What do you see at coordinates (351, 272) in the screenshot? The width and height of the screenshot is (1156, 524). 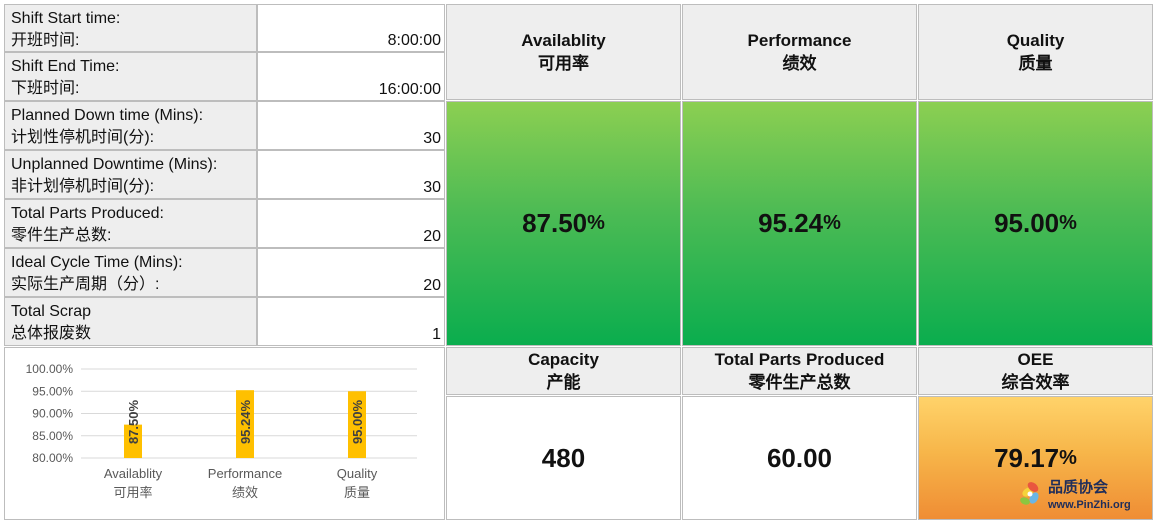 I see `ideal-cycle-input: 20` at bounding box center [351, 272].